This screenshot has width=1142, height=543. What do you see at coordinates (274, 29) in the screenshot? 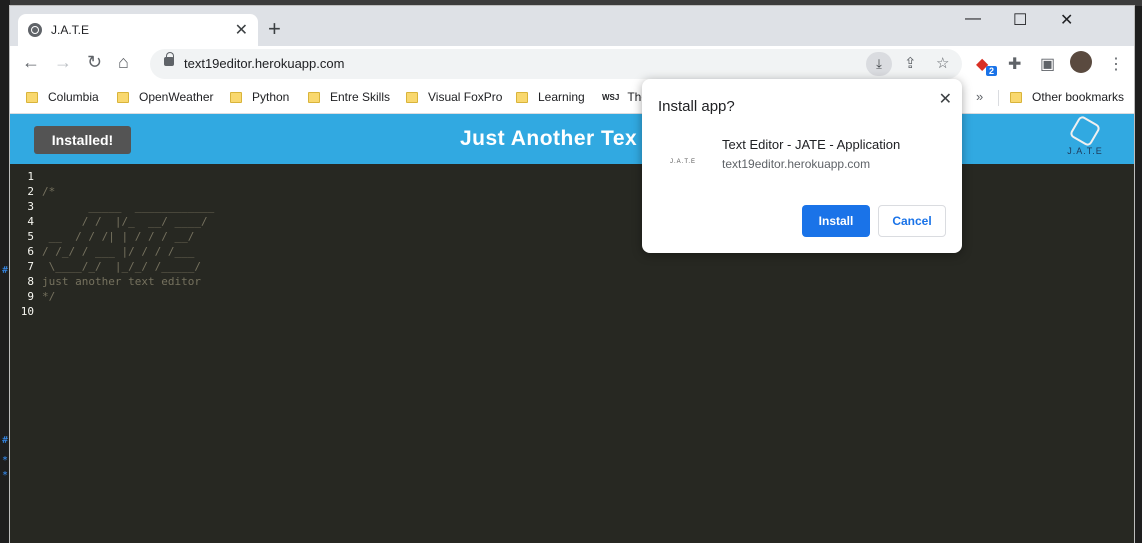
I see `new-tab-button: +` at bounding box center [274, 29].